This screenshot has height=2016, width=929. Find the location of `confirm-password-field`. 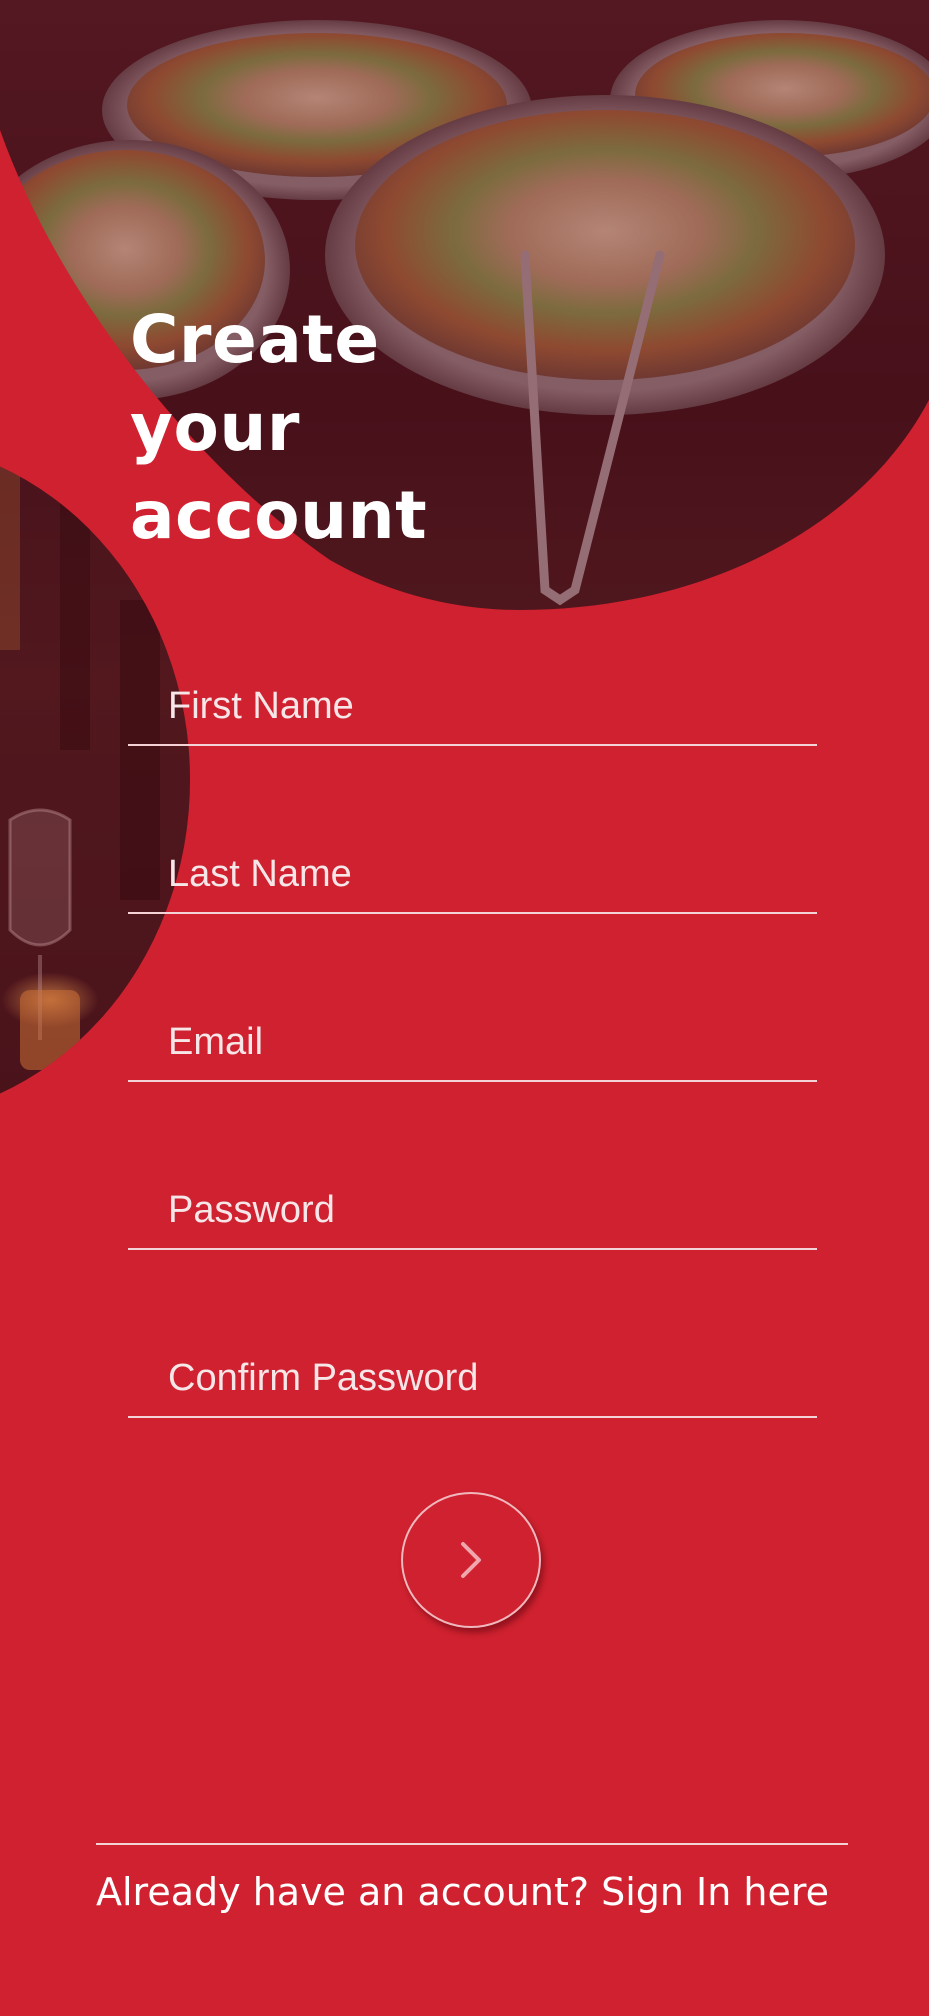

confirm-password-field is located at coordinates (472, 1374).